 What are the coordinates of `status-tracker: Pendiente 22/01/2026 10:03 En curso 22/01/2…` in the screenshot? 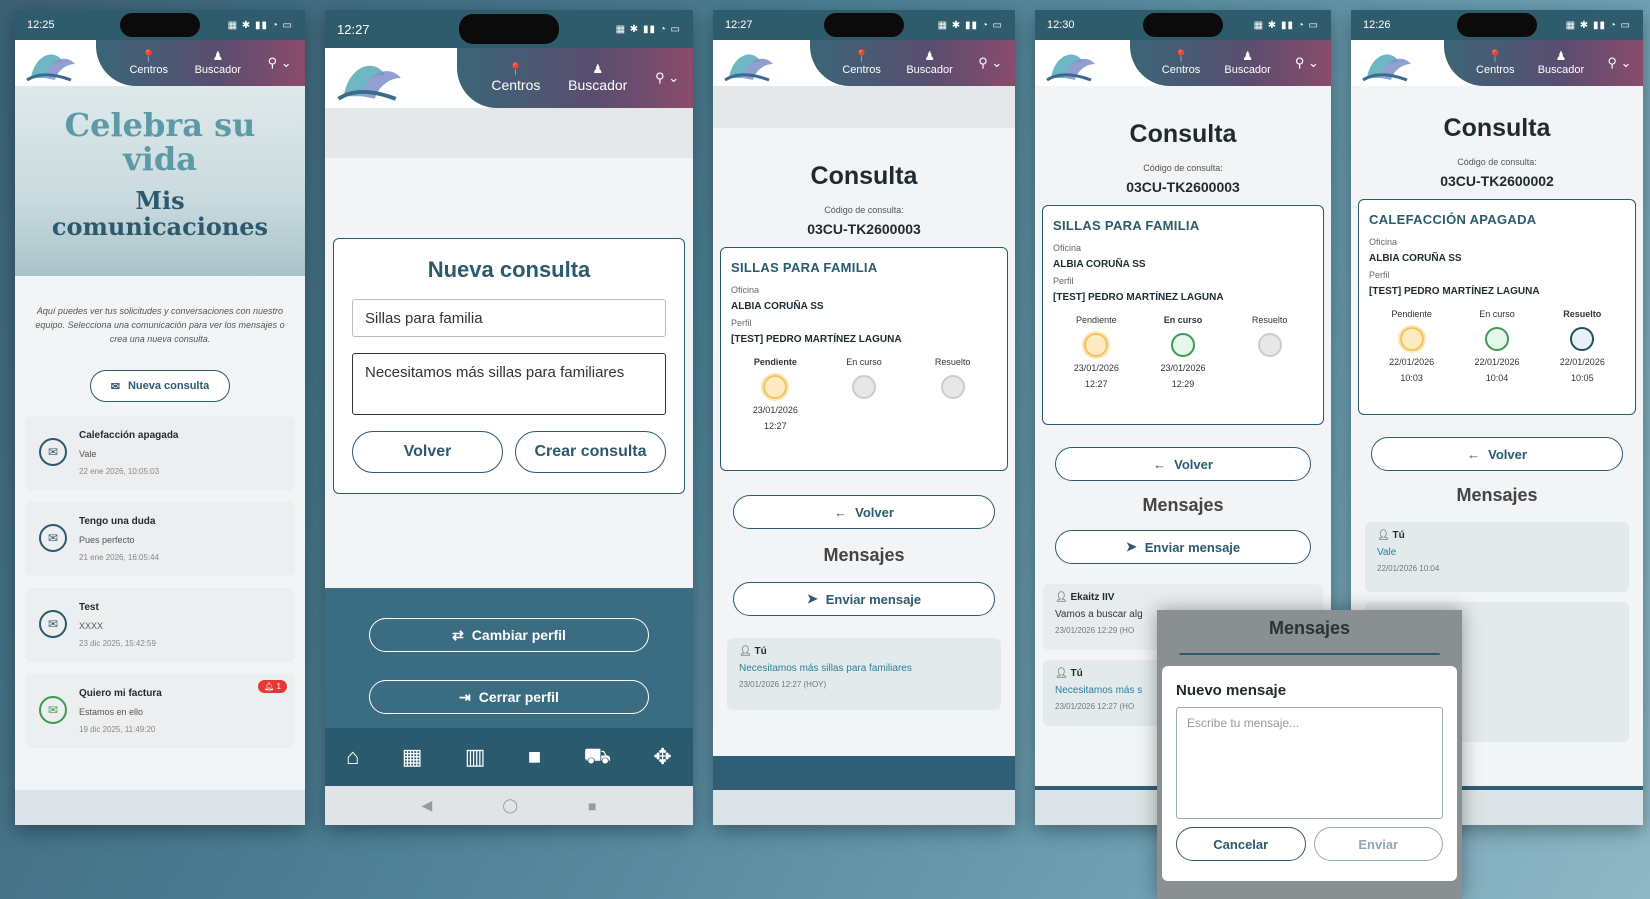 It's located at (1497, 346).